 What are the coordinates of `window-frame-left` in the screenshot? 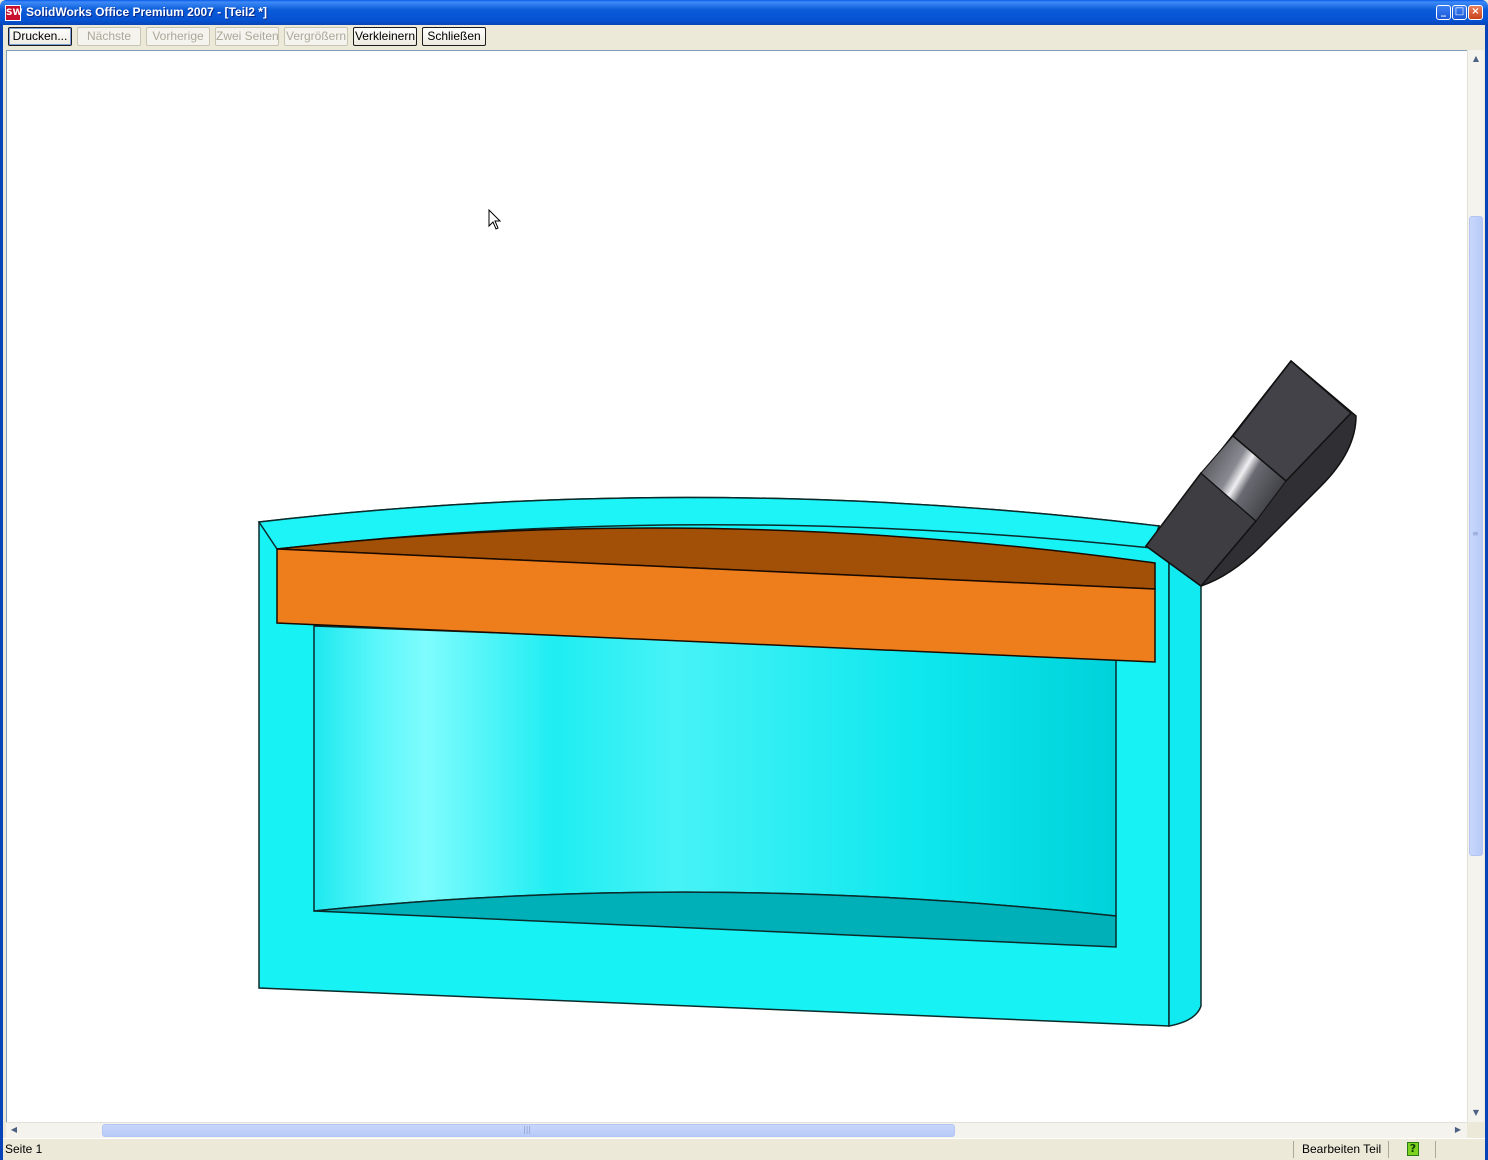 It's located at (1, 604).